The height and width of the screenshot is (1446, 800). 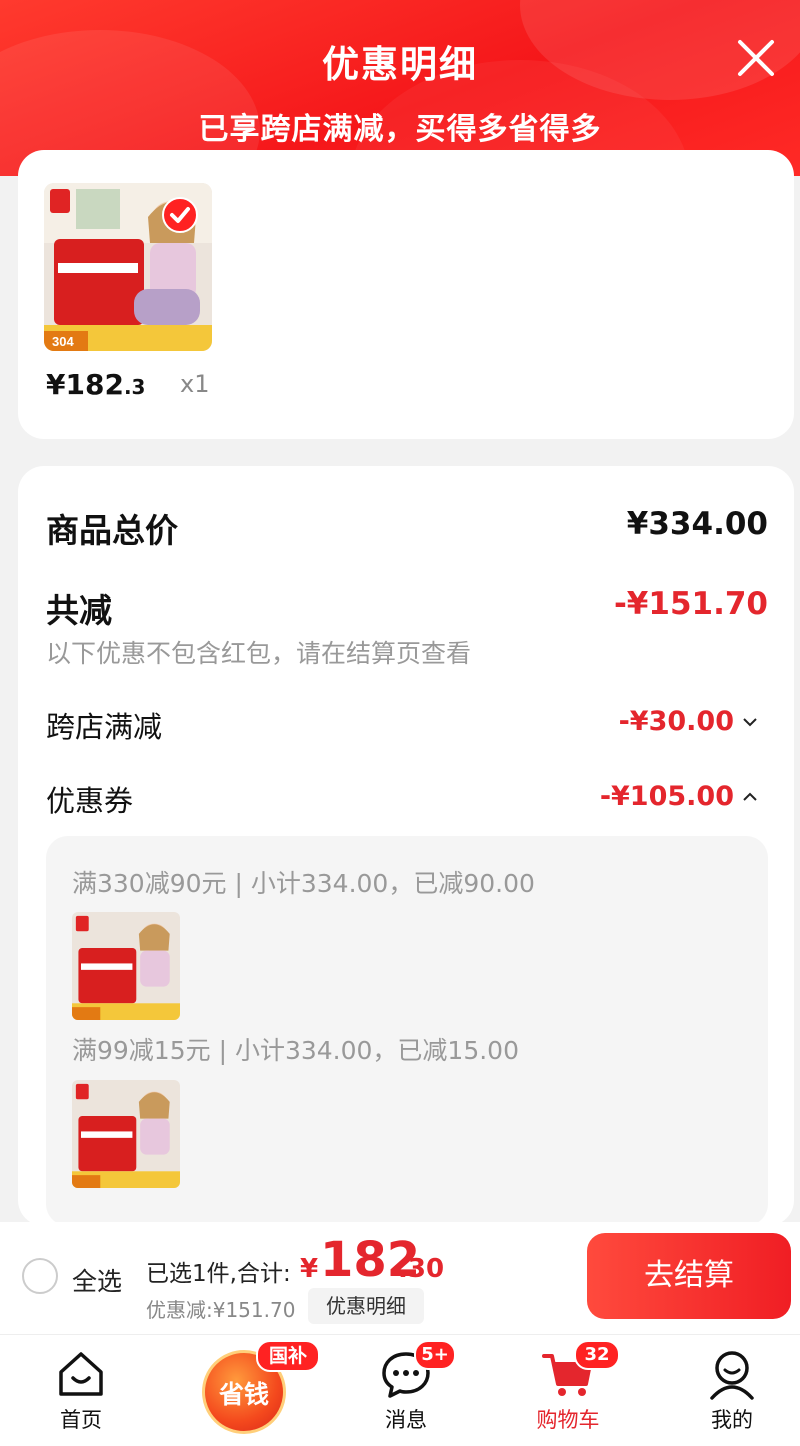 I want to click on selected-summary: 已选1件,合计:, so click(x=218, y=1274).